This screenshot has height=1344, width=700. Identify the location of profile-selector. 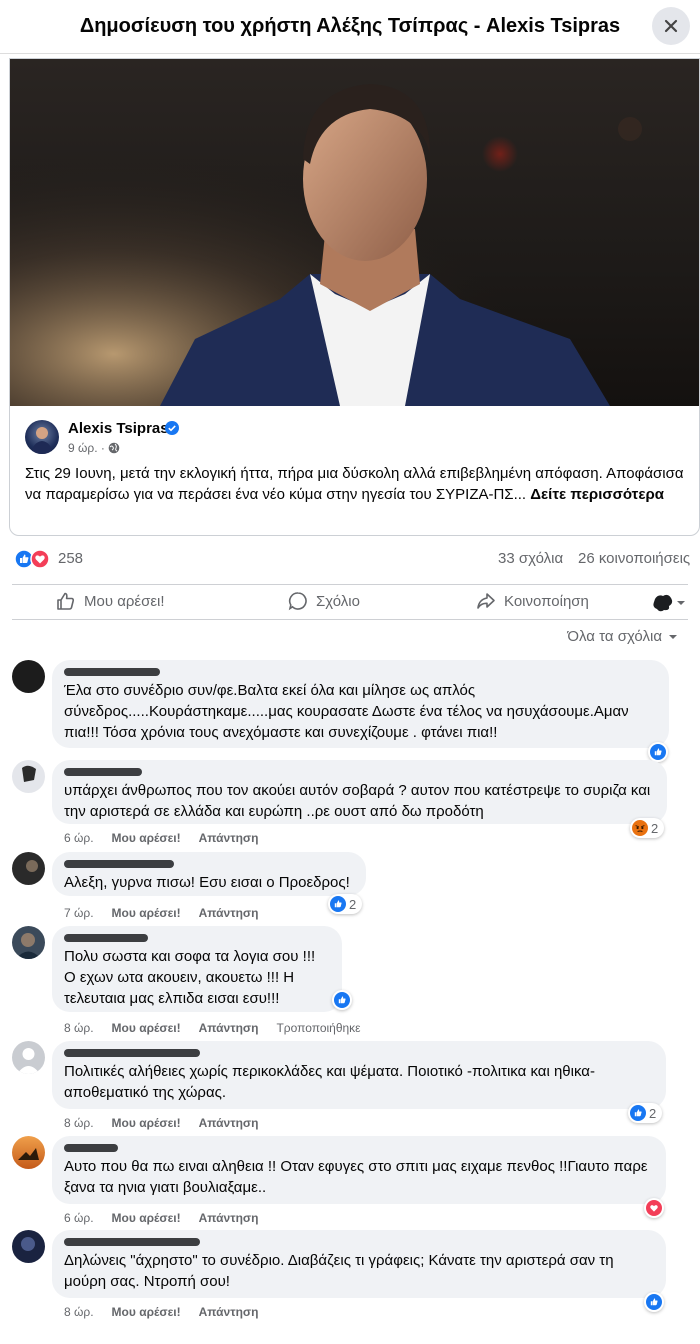
(669, 603).